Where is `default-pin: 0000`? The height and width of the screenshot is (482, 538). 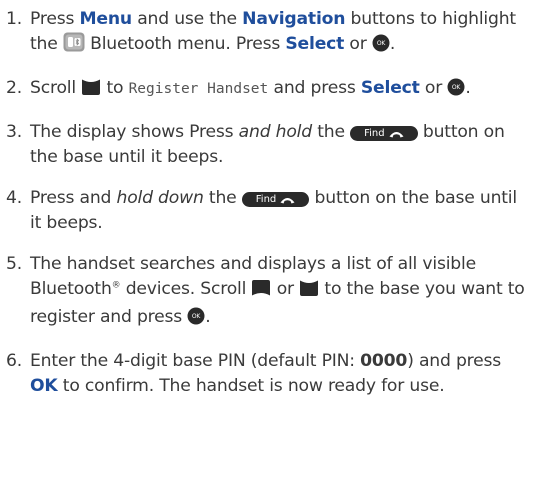
default-pin: 0000 is located at coordinates (384, 361).